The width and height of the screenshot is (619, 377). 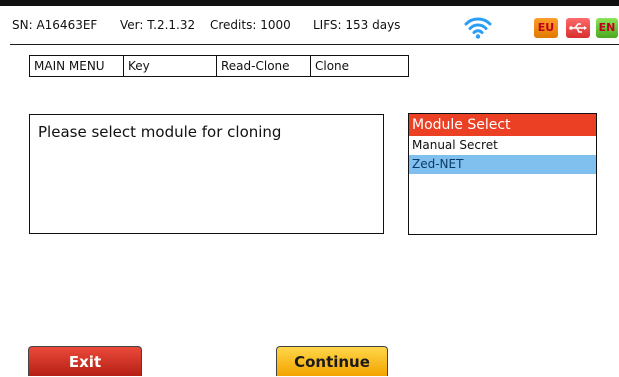 What do you see at coordinates (607, 28) in the screenshot?
I see `language-indicator: EN` at bounding box center [607, 28].